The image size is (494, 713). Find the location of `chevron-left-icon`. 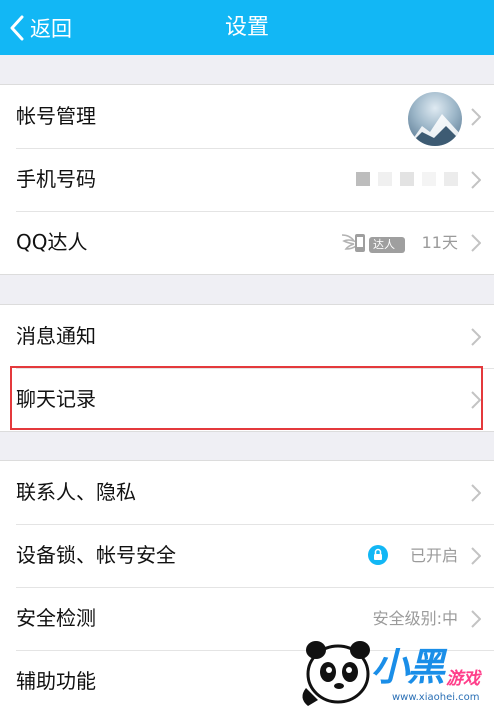

chevron-left-icon is located at coordinates (17, 27).